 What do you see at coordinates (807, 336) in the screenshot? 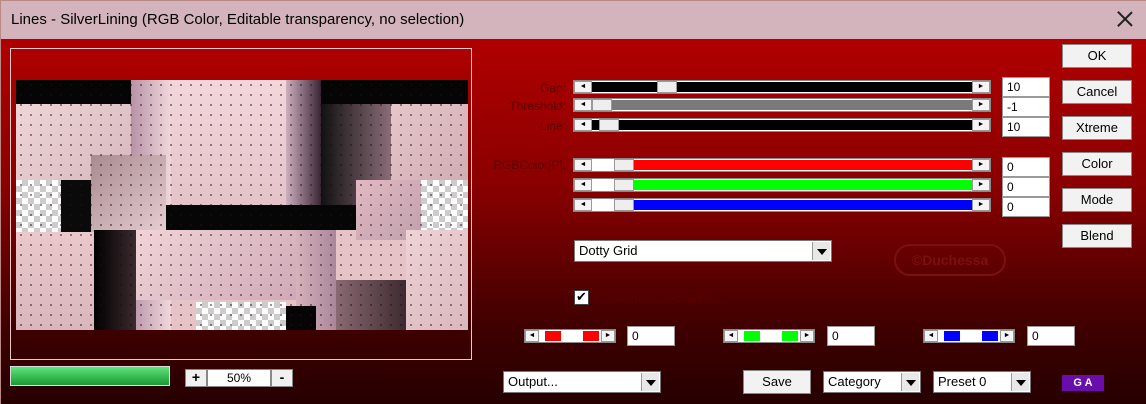
I see `mini-green-right-arrow-icon: ►` at bounding box center [807, 336].